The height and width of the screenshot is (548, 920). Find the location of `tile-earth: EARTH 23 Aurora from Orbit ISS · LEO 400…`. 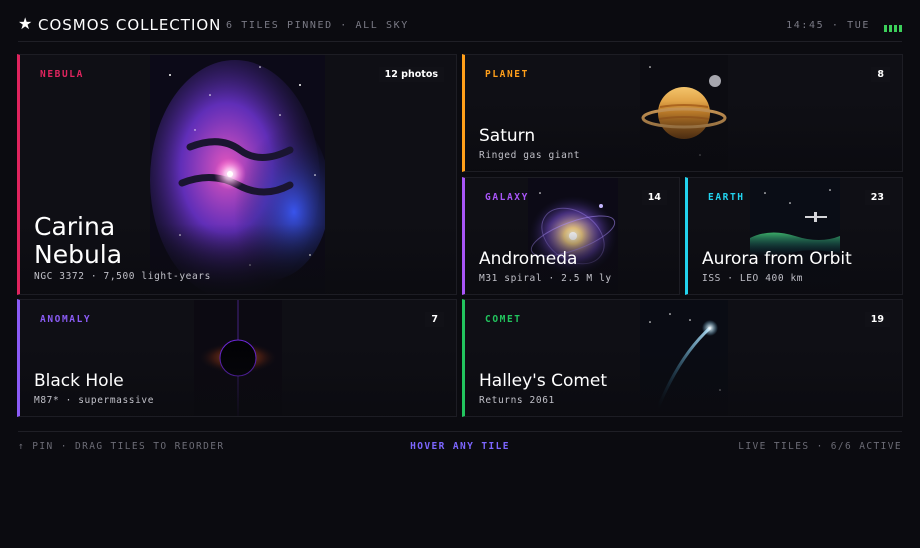

tile-earth: EARTH 23 Aurora from Orbit ISS · LEO 400… is located at coordinates (794, 236).